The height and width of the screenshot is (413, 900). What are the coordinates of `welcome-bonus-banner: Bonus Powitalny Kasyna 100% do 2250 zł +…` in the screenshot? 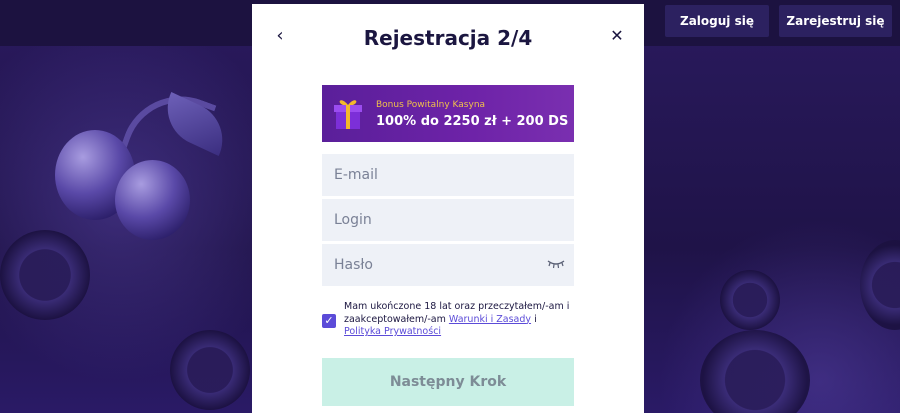 It's located at (448, 113).